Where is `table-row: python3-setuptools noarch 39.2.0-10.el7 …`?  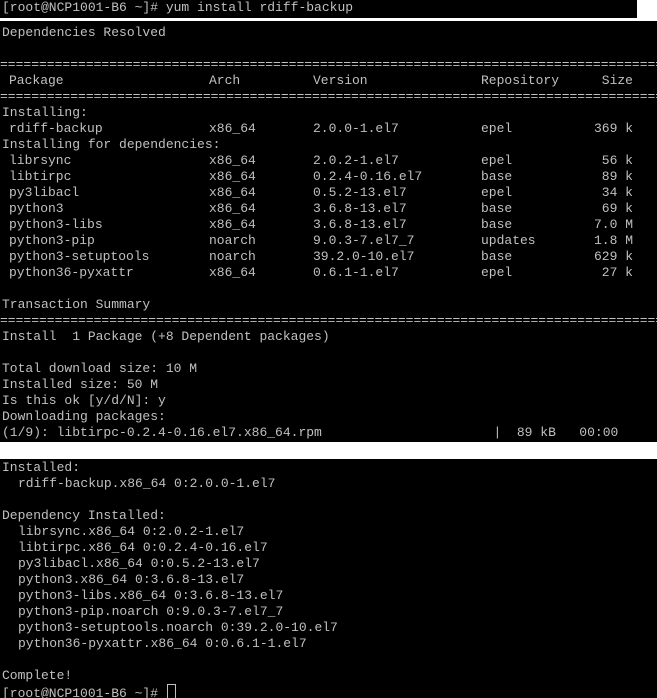 table-row: python3-setuptools noarch 39.2.0-10.el7 … is located at coordinates (328, 257).